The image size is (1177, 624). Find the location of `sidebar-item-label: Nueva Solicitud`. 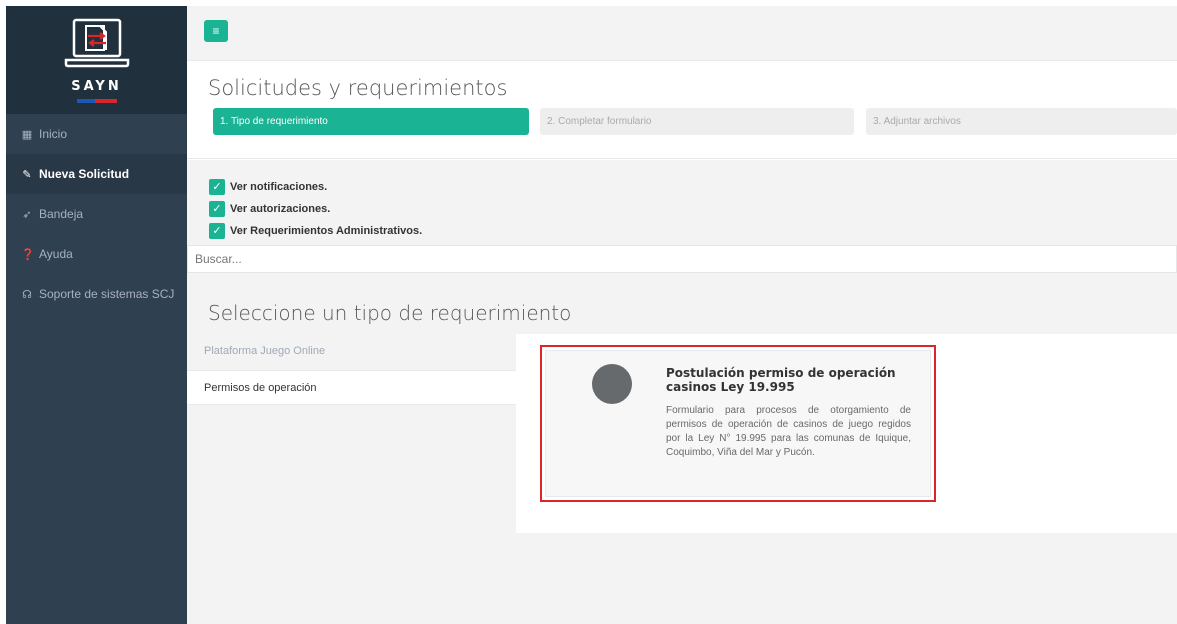

sidebar-item-label: Nueva Solicitud is located at coordinates (84, 174).